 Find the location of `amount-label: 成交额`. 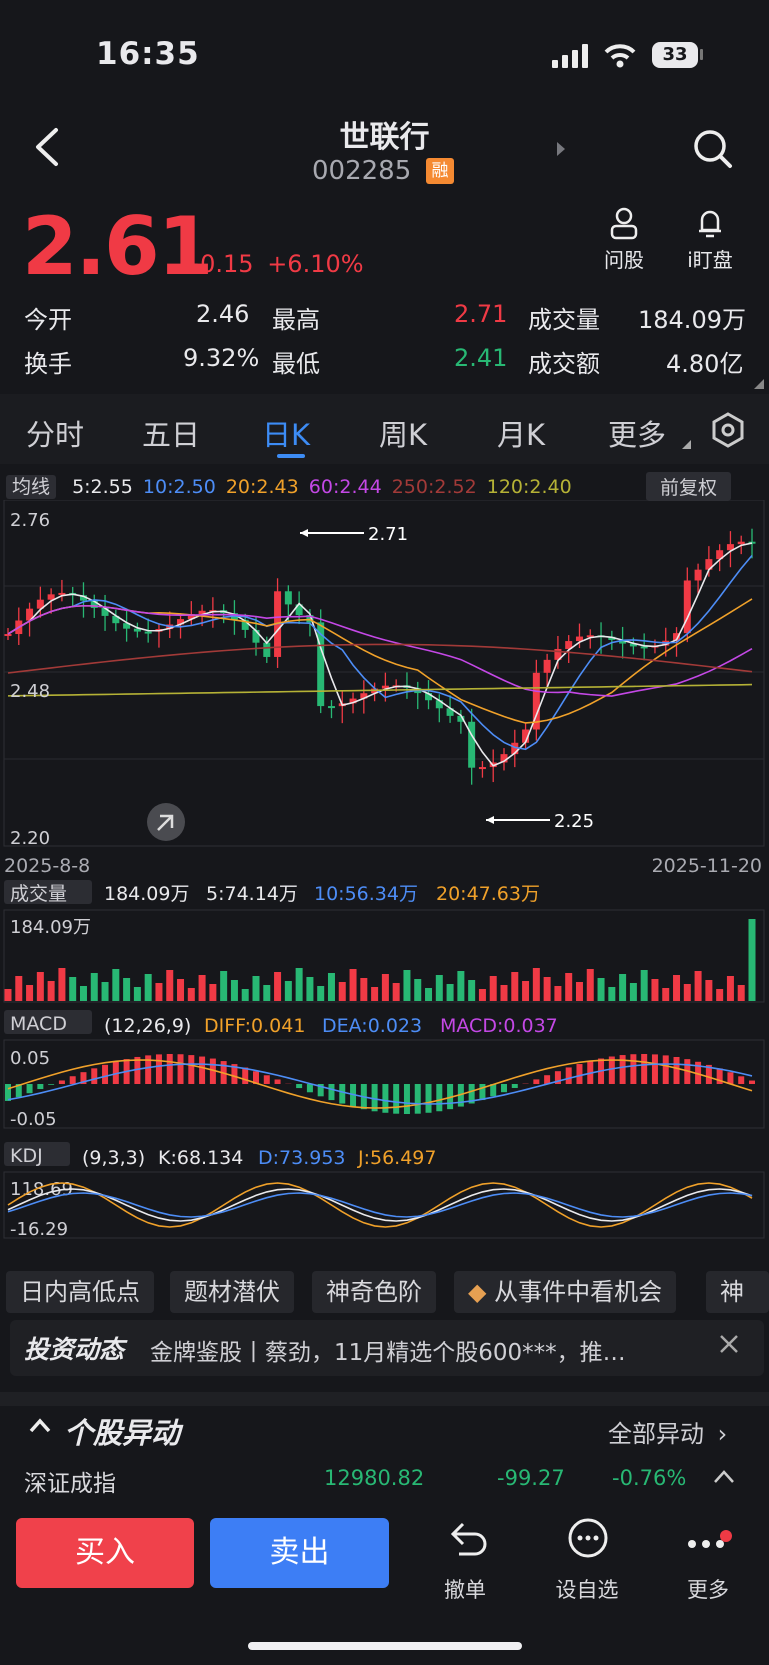

amount-label: 成交额 is located at coordinates (564, 364).